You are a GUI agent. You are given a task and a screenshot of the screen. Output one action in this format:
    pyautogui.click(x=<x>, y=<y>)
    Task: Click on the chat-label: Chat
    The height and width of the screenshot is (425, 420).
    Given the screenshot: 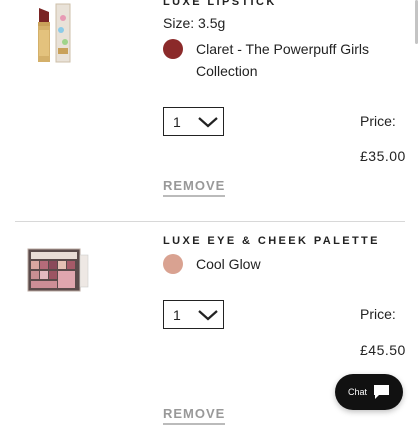 What is the action you would take?
    pyautogui.click(x=357, y=392)
    